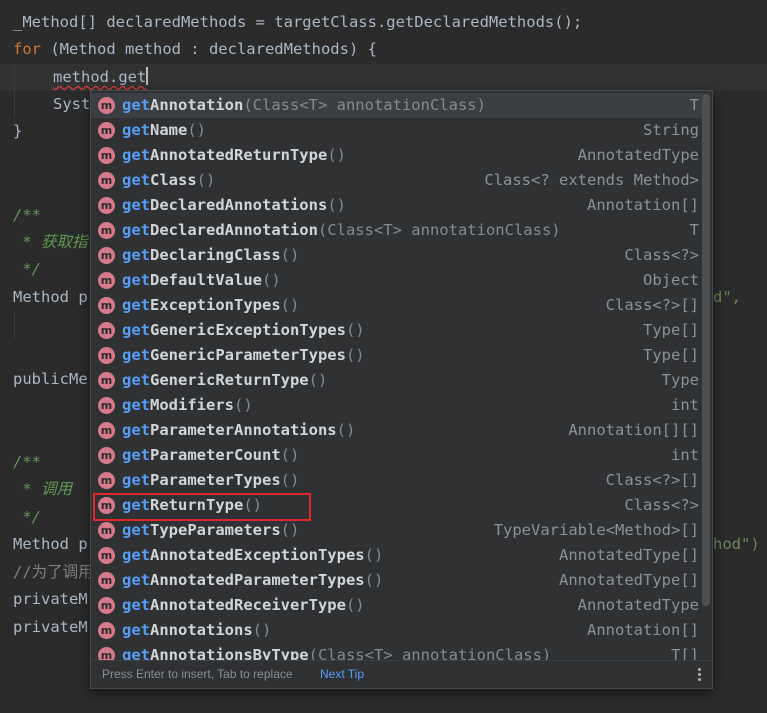  I want to click on return-type: Class<? extends Method>, so click(591, 180).